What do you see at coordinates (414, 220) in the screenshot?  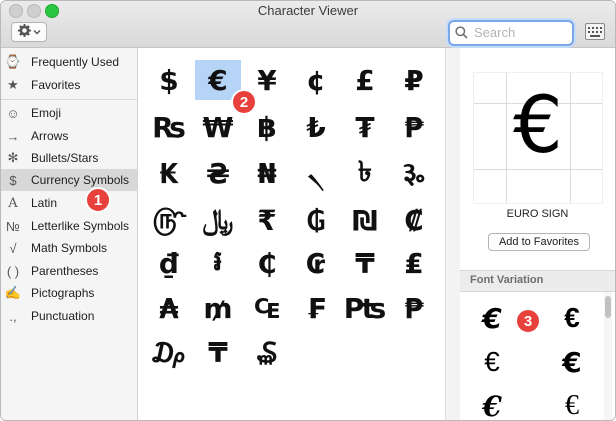 I see `char-cell: ₡` at bounding box center [414, 220].